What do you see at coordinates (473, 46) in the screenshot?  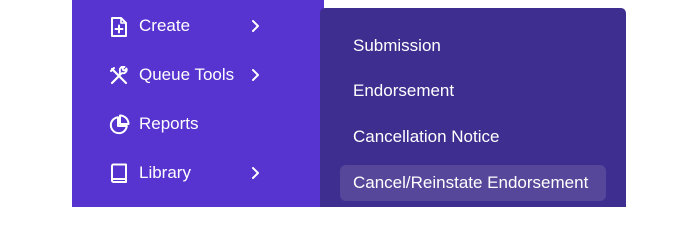 I see `submenu-item-submission: Submission` at bounding box center [473, 46].